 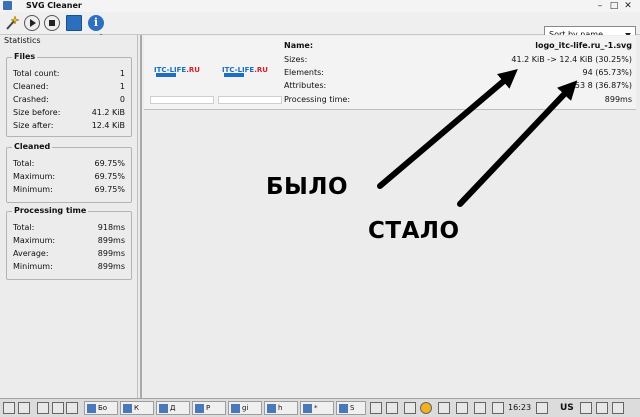 I want to click on thumbnails-toggle-icon, so click(x=74, y=23).